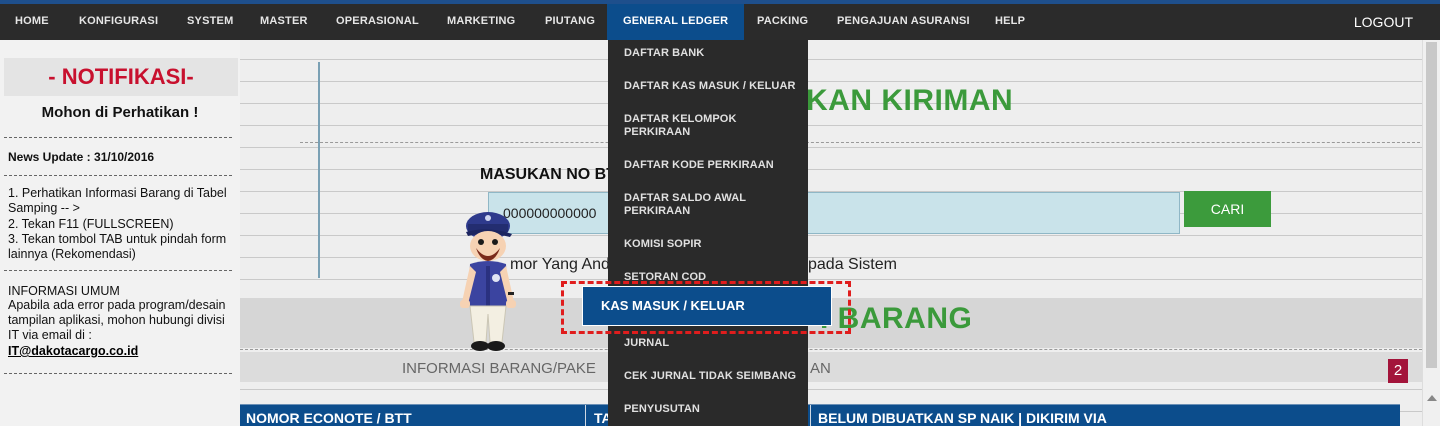  I want to click on instruction-step: 2. Tekan F11 (FULLSCREEN), so click(91, 224).